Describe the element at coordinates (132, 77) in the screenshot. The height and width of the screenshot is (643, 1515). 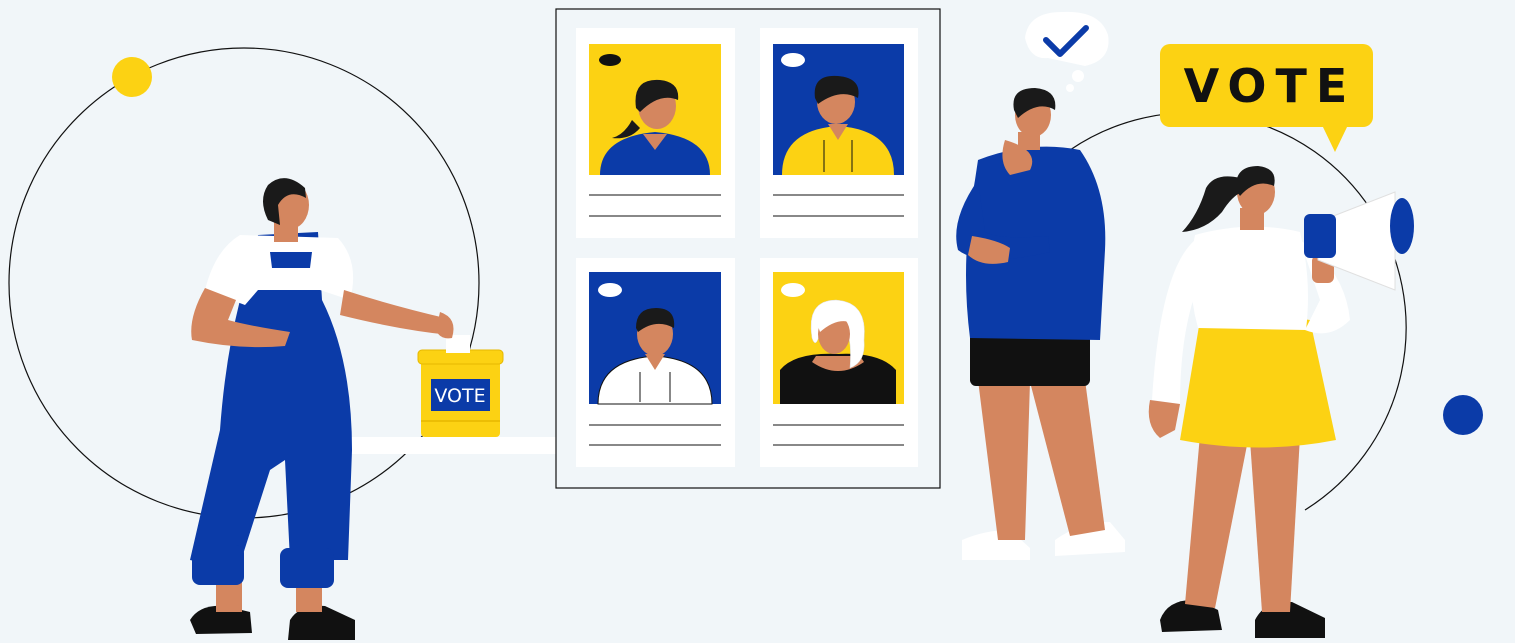
I see `yellow-dot` at that location.